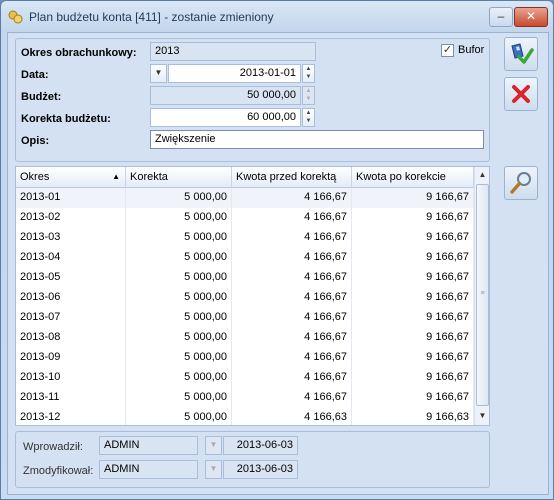 The width and height of the screenshot is (554, 500). I want to click on cell-okres: 2013-10, so click(71, 378).